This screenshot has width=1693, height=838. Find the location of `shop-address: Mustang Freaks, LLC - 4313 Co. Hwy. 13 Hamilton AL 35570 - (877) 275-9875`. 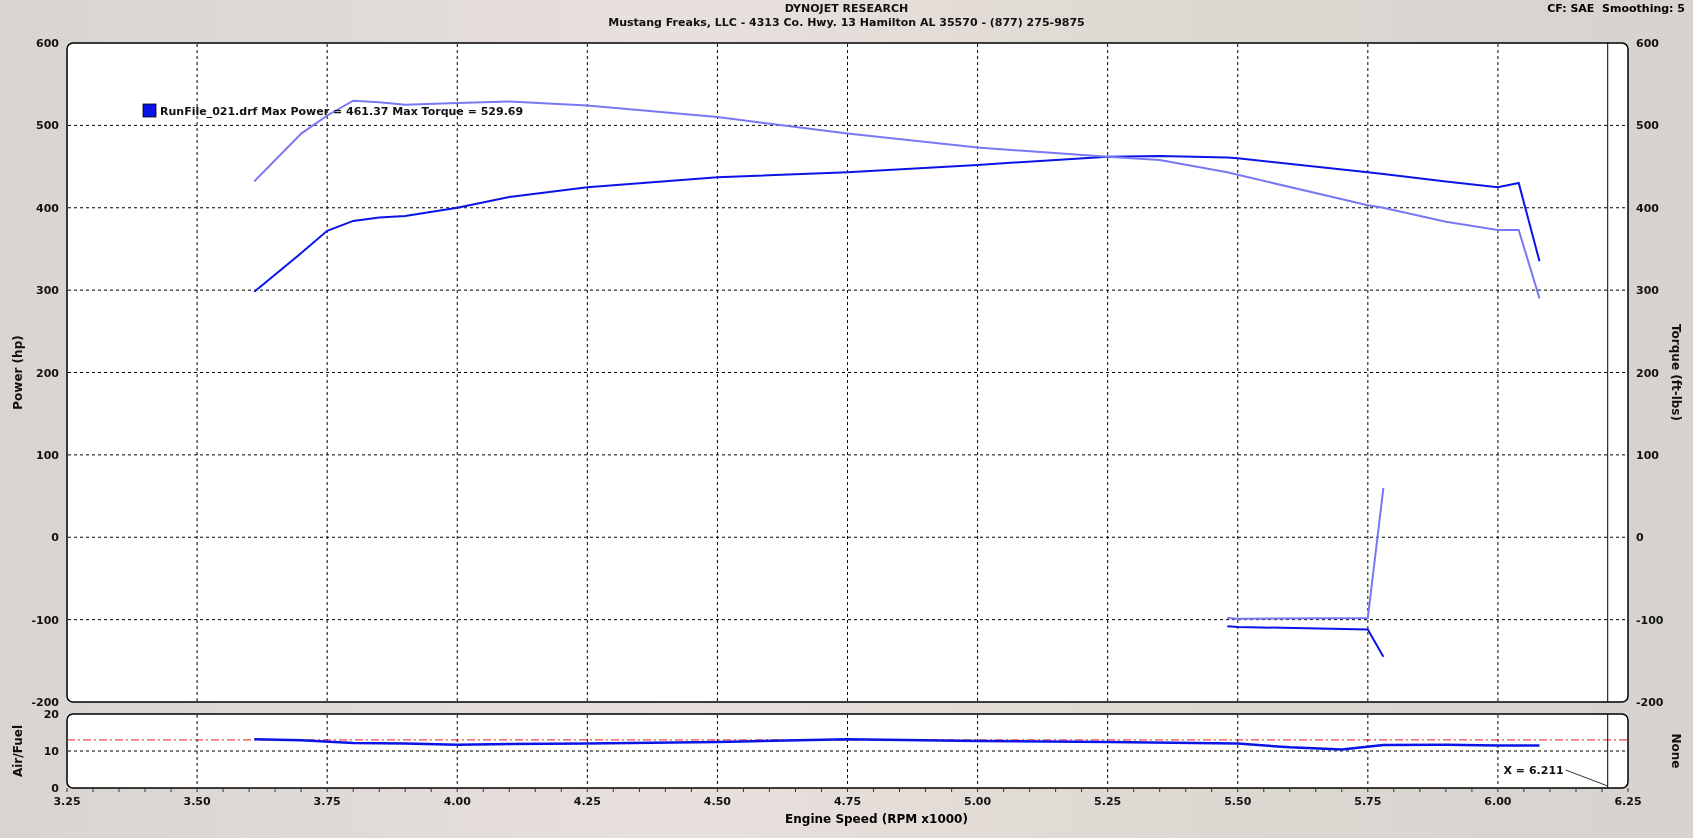

shop-address: Mustang Freaks, LLC - 4313 Co. Hwy. 13 Hamilton AL 35570 - (877) 275-9875 is located at coordinates (846, 23).